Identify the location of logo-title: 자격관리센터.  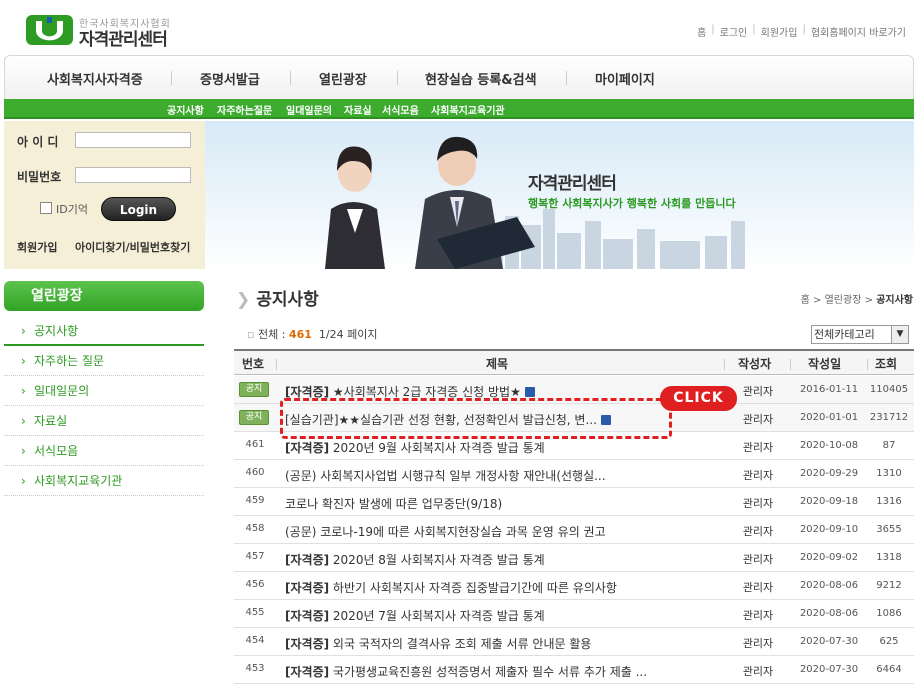
(123, 40).